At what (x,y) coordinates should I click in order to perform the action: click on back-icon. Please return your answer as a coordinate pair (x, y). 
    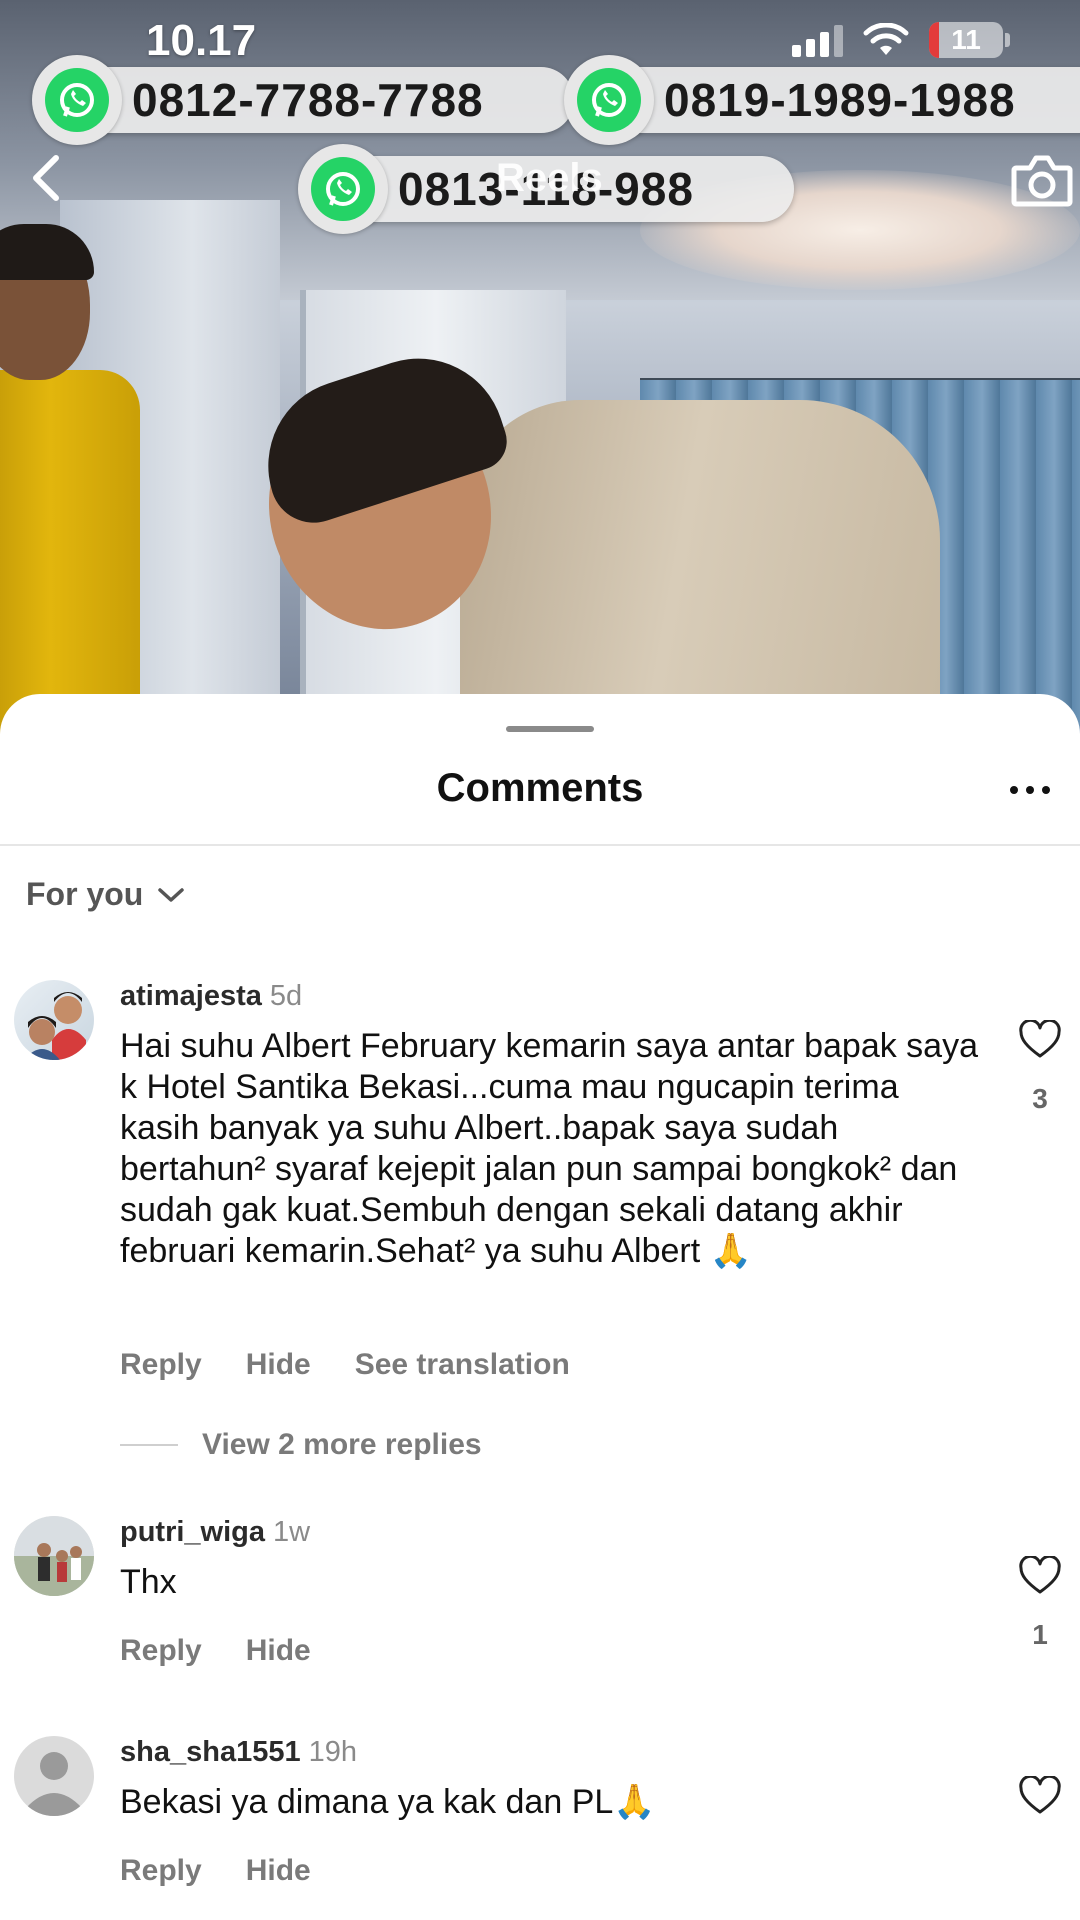
    Looking at the image, I should click on (46, 178).